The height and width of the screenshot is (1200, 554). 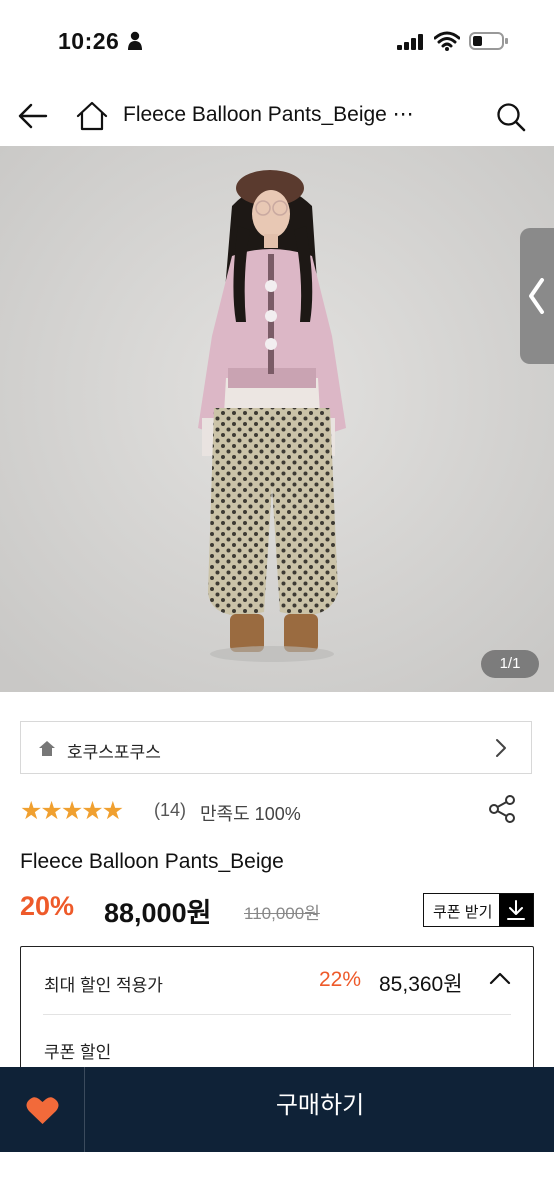 I want to click on chevron-right-icon, so click(x=501, y=748).